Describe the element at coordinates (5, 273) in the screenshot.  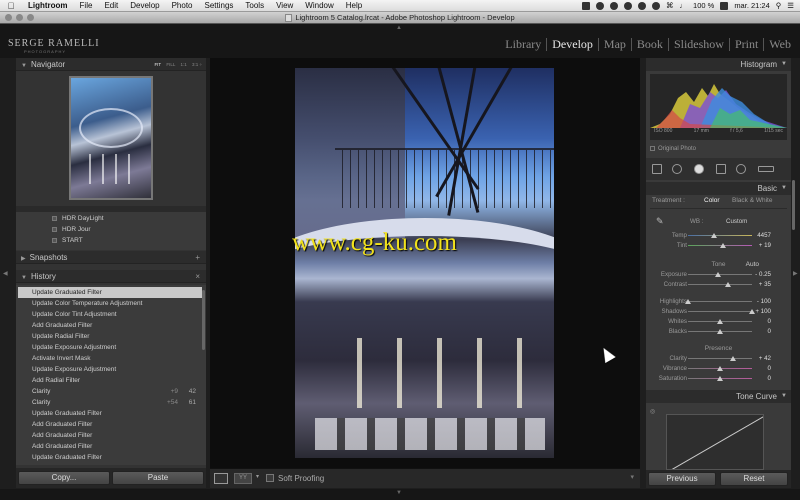
I see `left-panel-toggle-icon: ◀` at that location.